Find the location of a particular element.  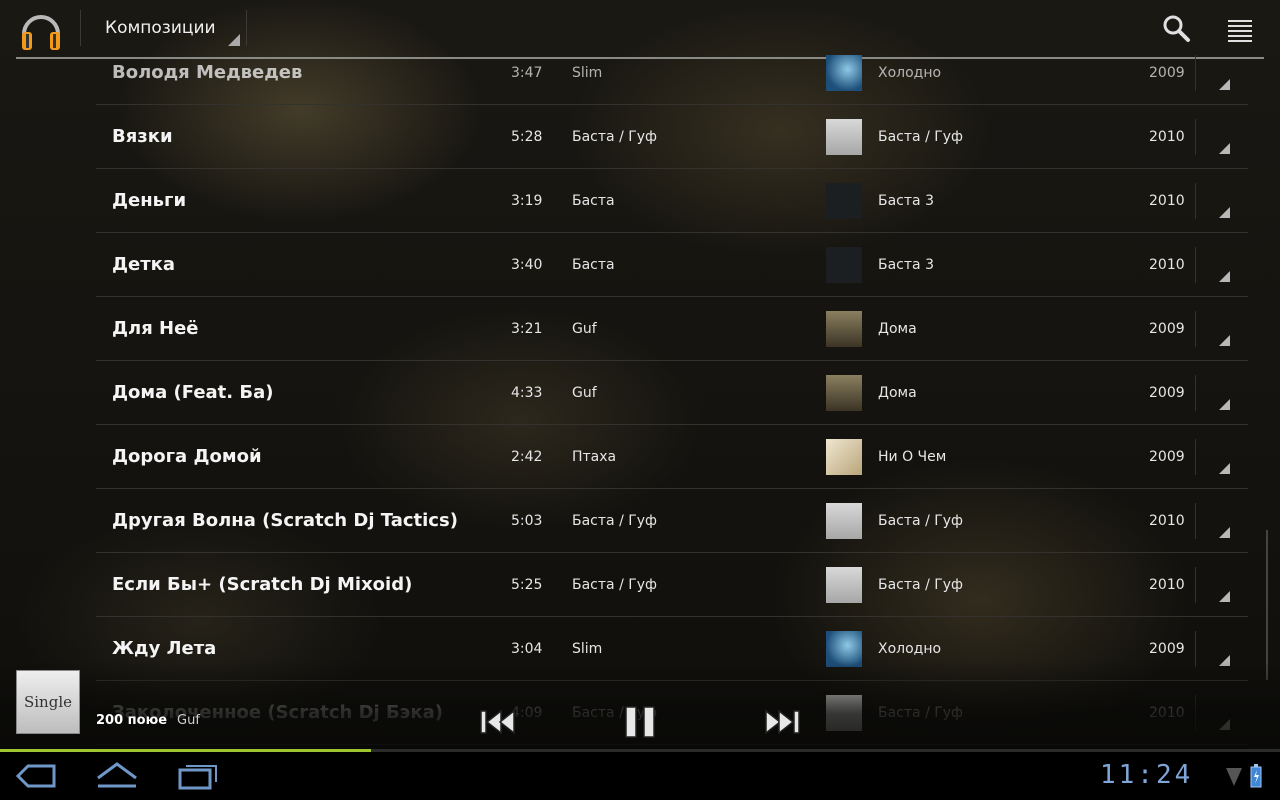

song-title: Дорога Домой is located at coordinates (187, 456).